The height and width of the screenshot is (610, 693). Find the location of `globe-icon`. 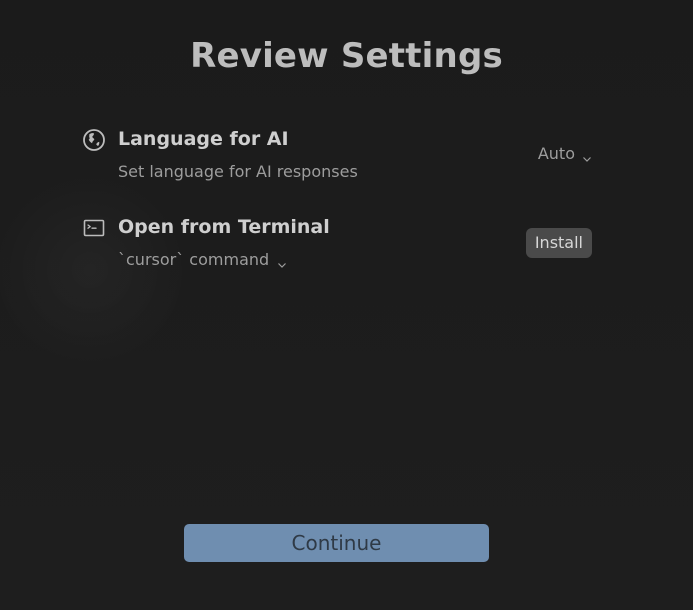

globe-icon is located at coordinates (94, 140).